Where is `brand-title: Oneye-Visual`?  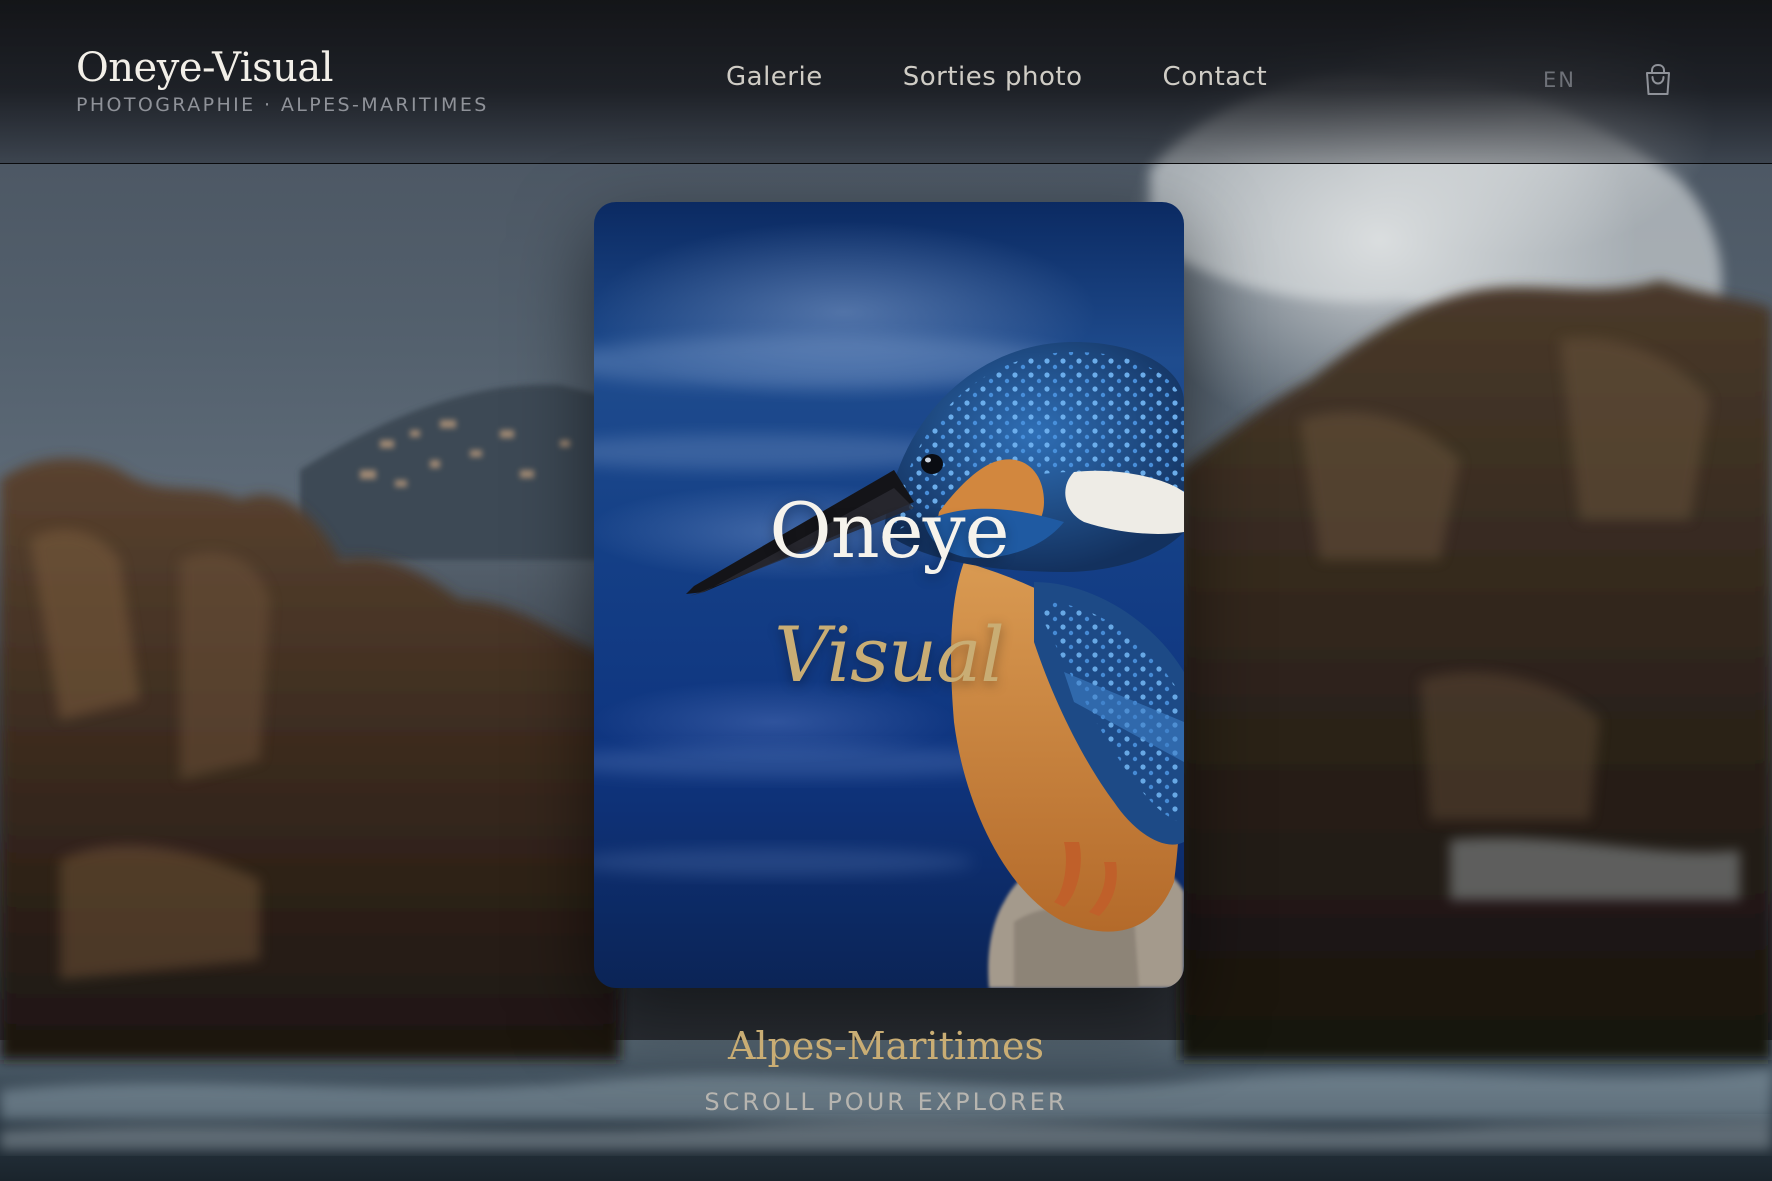 brand-title: Oneye-Visual is located at coordinates (205, 68).